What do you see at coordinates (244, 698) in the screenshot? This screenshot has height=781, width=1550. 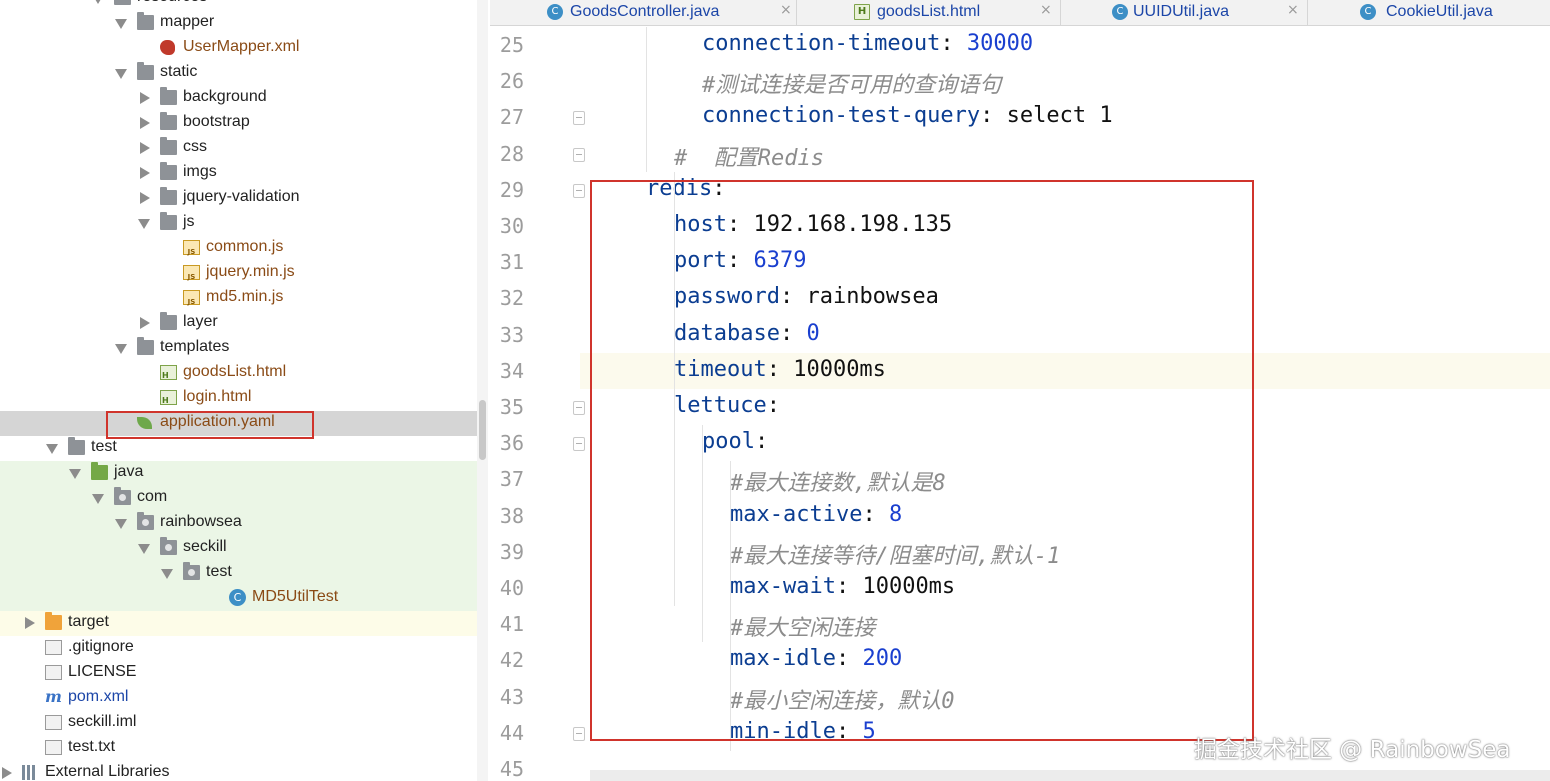 I see `tree-item: m pom.xml` at bounding box center [244, 698].